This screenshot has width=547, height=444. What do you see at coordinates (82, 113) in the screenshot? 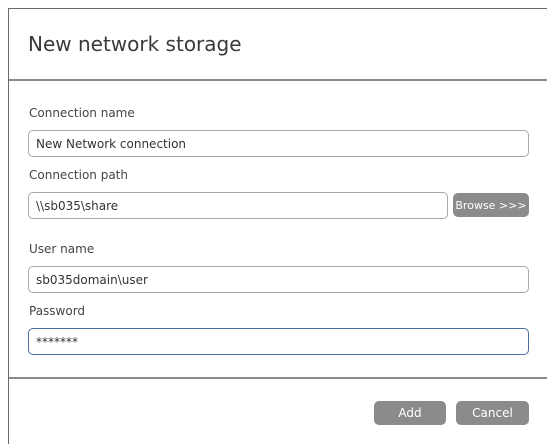
I see `connection-name-label: Connection name` at bounding box center [82, 113].